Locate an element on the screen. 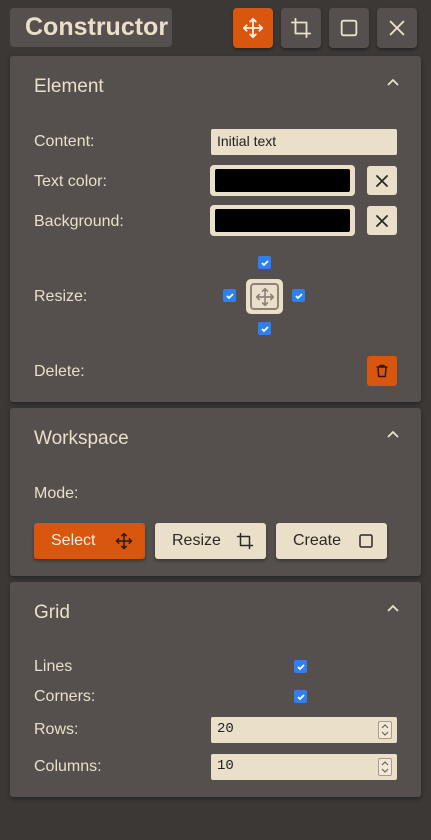  close-button is located at coordinates (397, 28).